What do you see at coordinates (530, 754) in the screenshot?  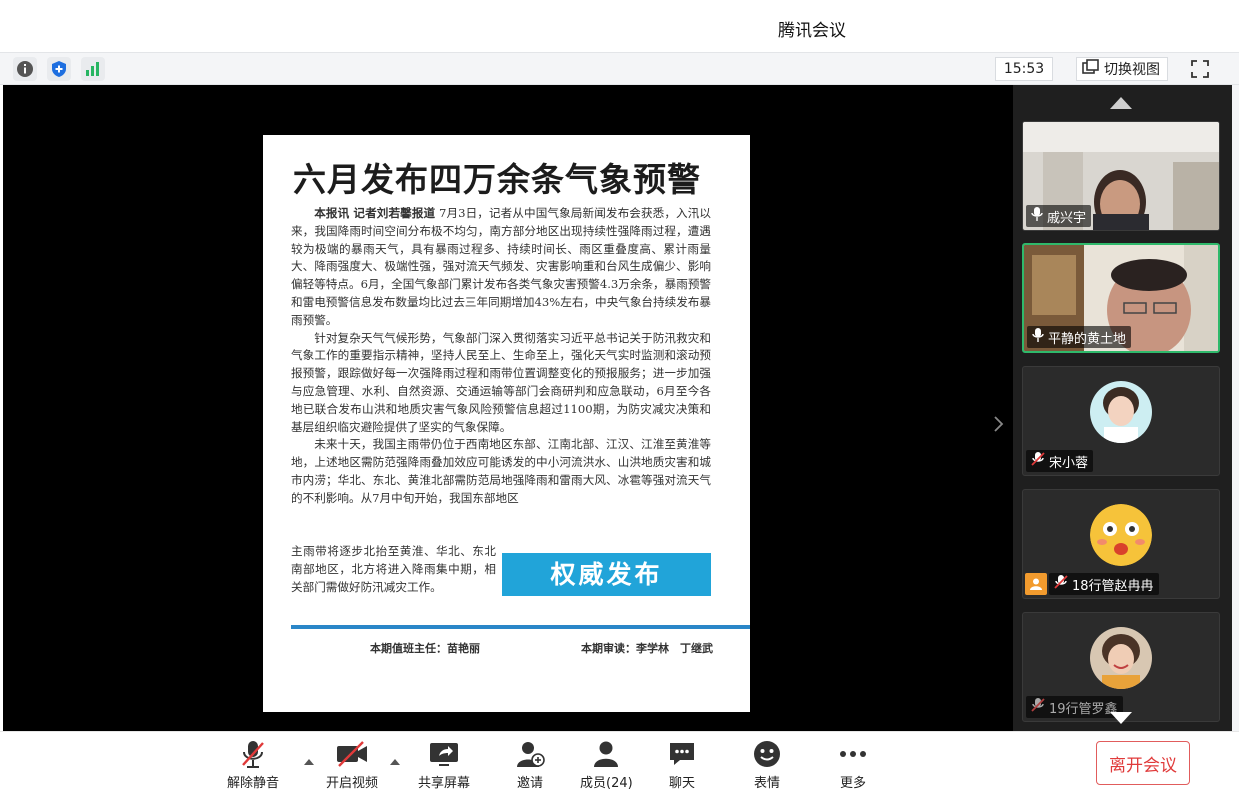 I see `add-user-icon` at bounding box center [530, 754].